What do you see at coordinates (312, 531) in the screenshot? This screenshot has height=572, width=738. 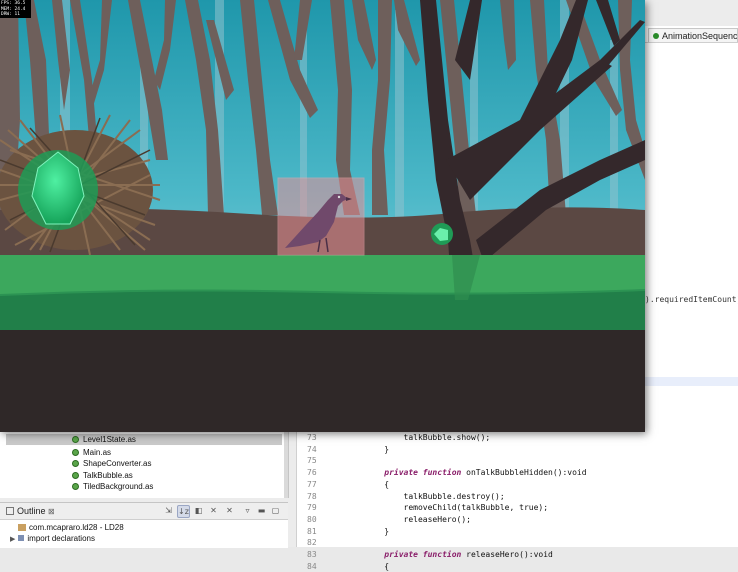 I see `line-number: 81` at bounding box center [312, 531].